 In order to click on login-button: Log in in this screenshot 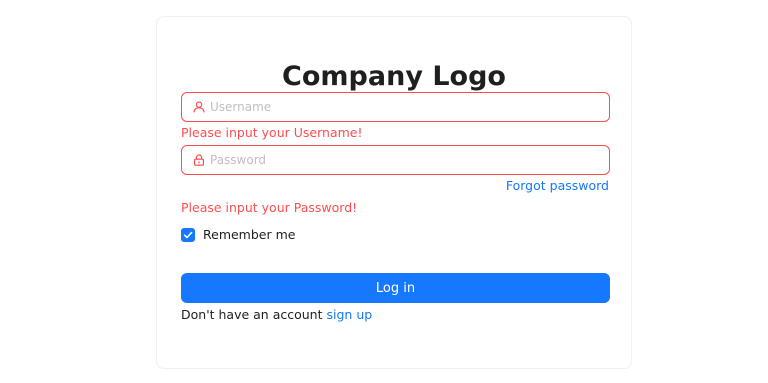, I will do `click(395, 288)`.